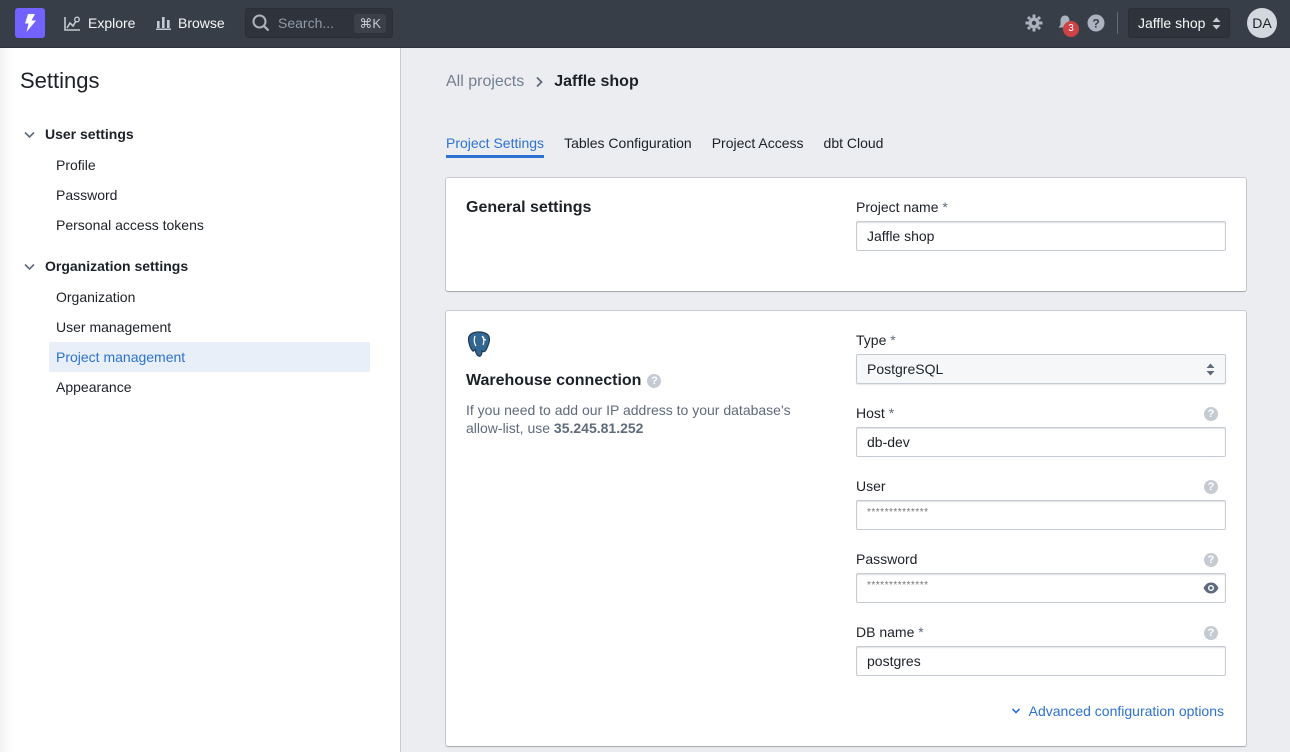  Describe the element at coordinates (1041, 661) in the screenshot. I see `dbname-input` at that location.